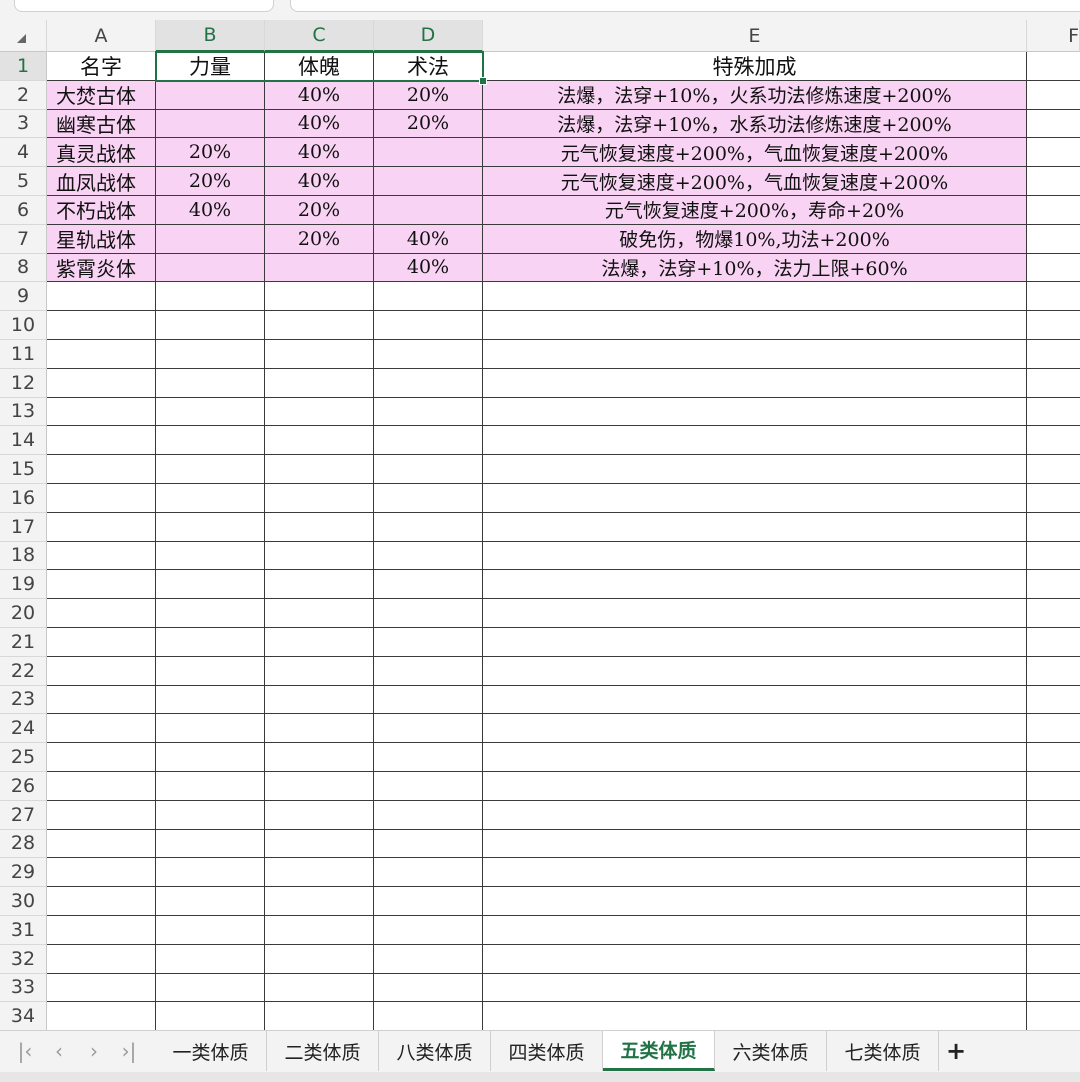 Image resolution: width=1080 pixels, height=1082 pixels. What do you see at coordinates (23, 469) in the screenshot?
I see `row-header: 15` at bounding box center [23, 469].